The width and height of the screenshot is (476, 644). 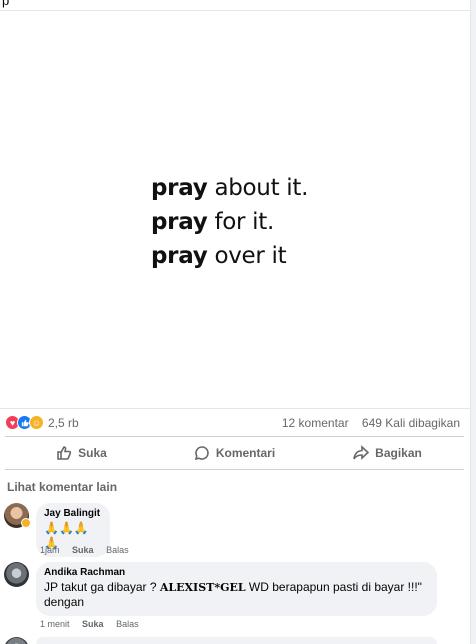 I want to click on post-actions-bar: Suka Komentari Bagikan, so click(x=234, y=453).